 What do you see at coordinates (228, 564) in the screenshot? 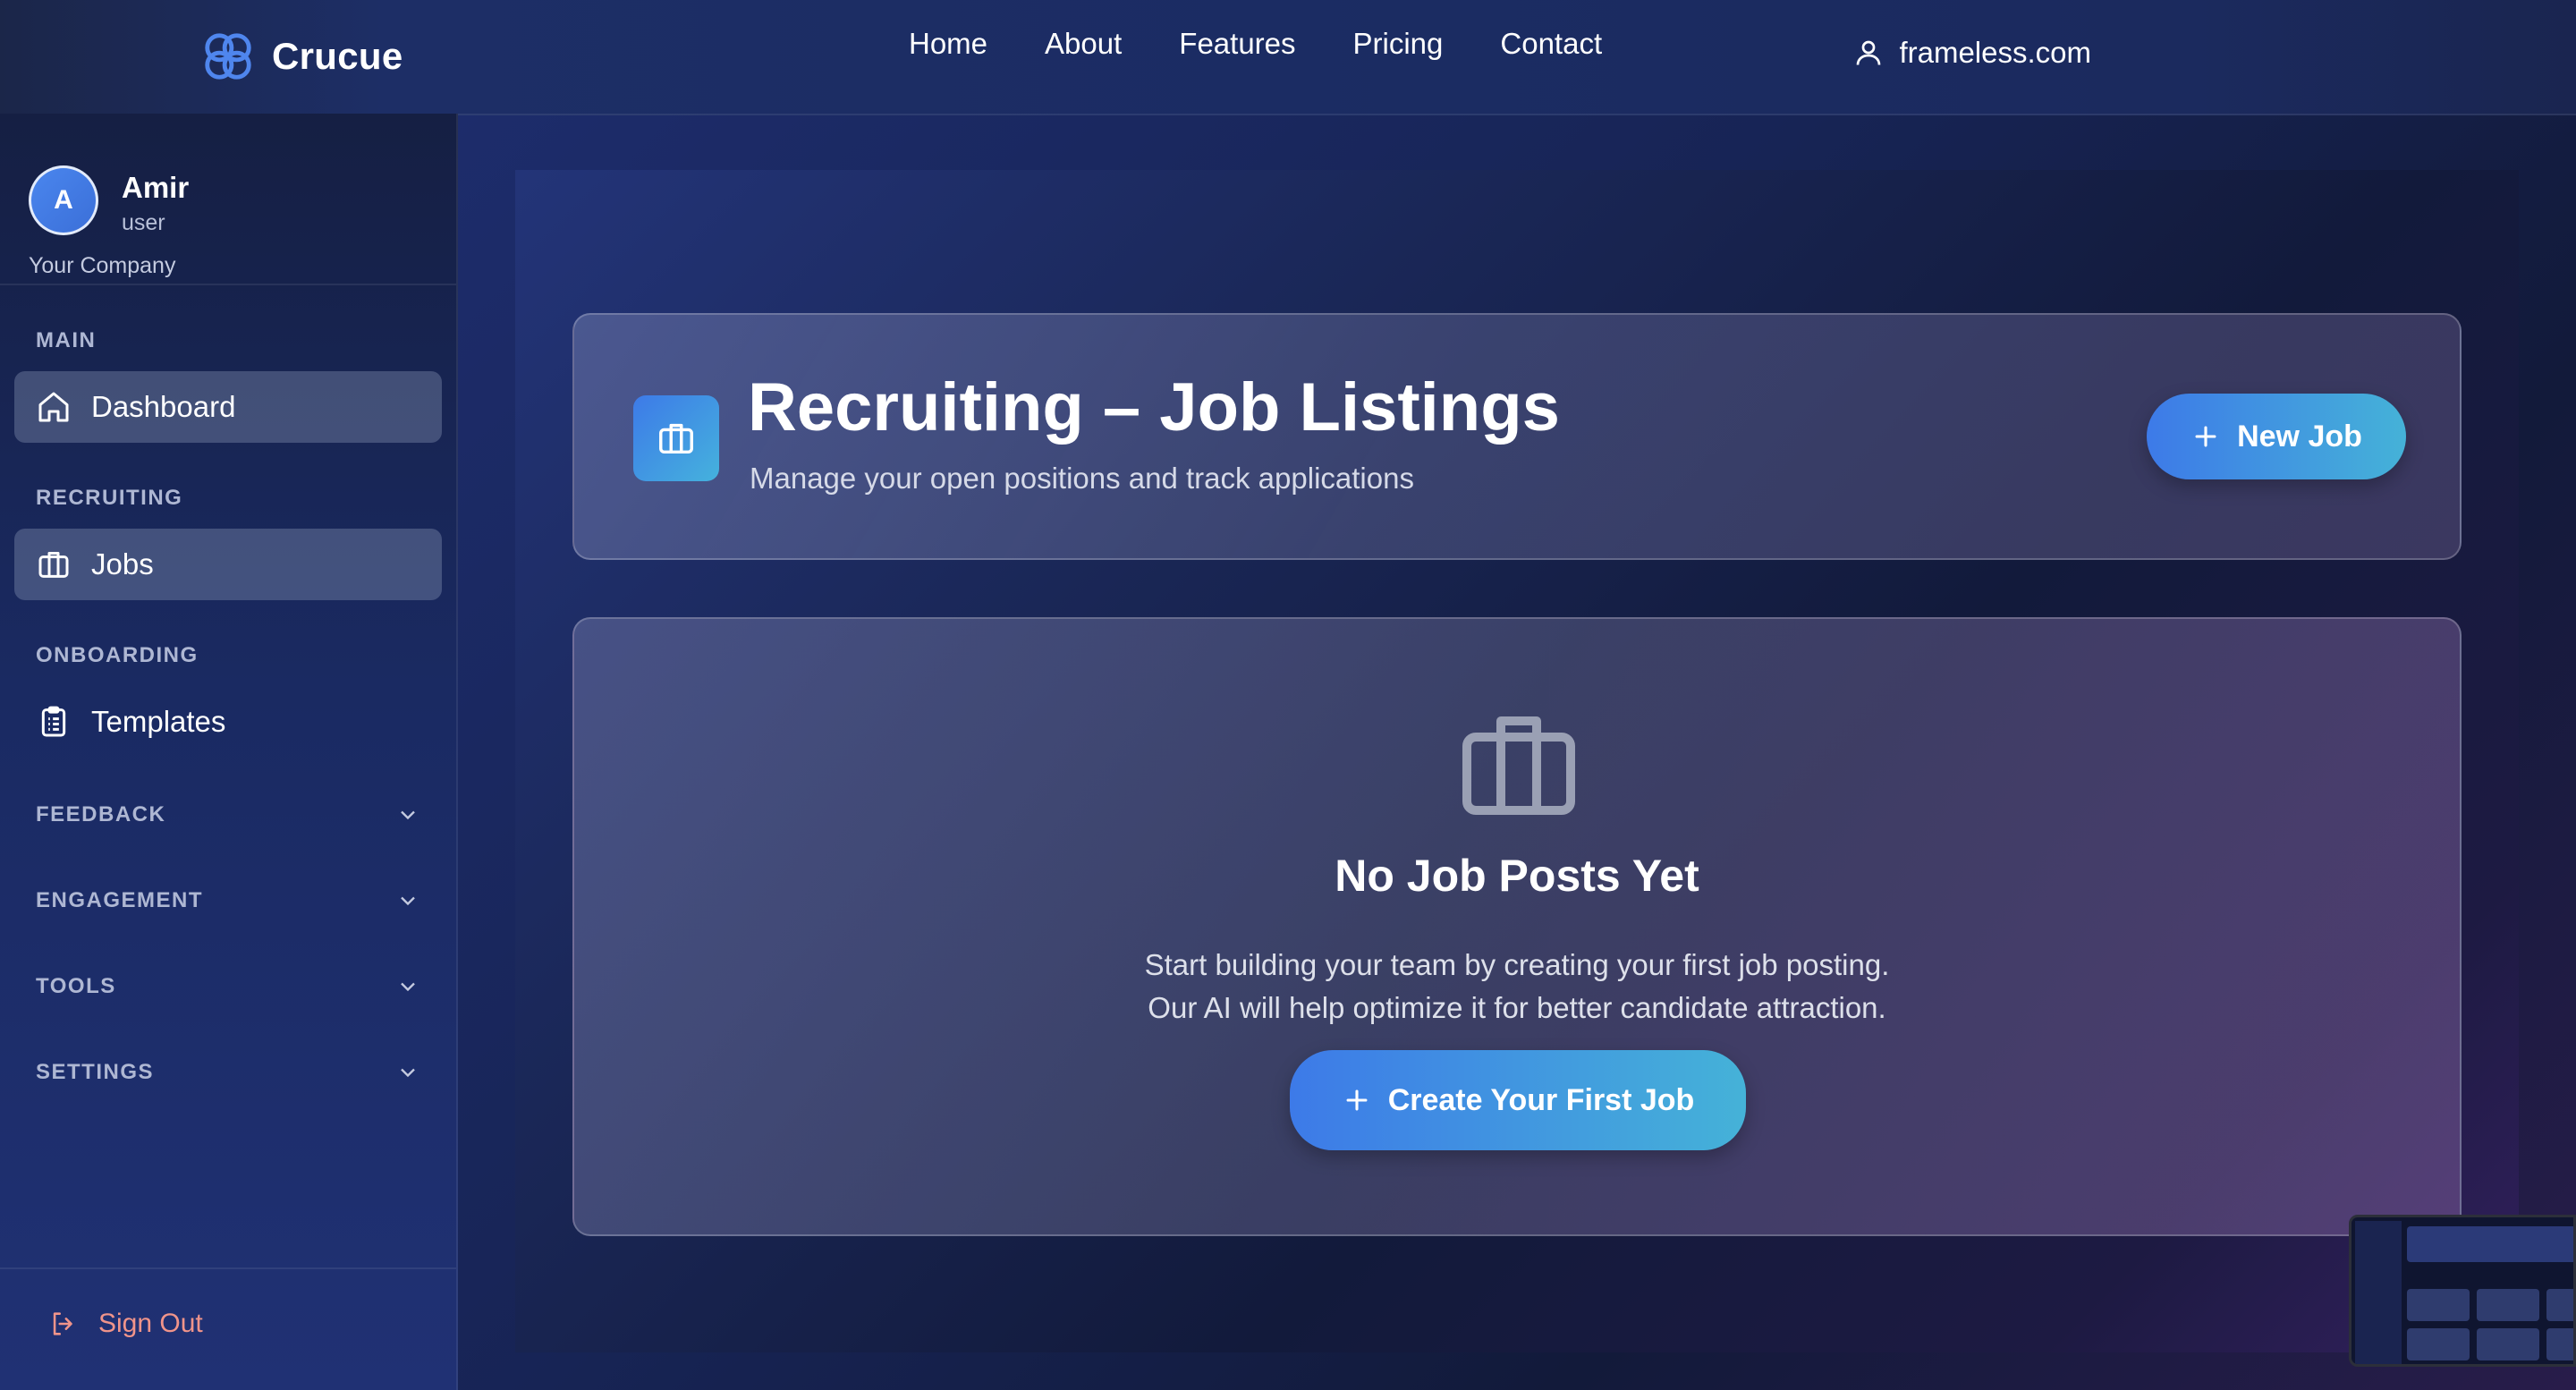
I see `sidebar-item-jobs: Jobs` at bounding box center [228, 564].